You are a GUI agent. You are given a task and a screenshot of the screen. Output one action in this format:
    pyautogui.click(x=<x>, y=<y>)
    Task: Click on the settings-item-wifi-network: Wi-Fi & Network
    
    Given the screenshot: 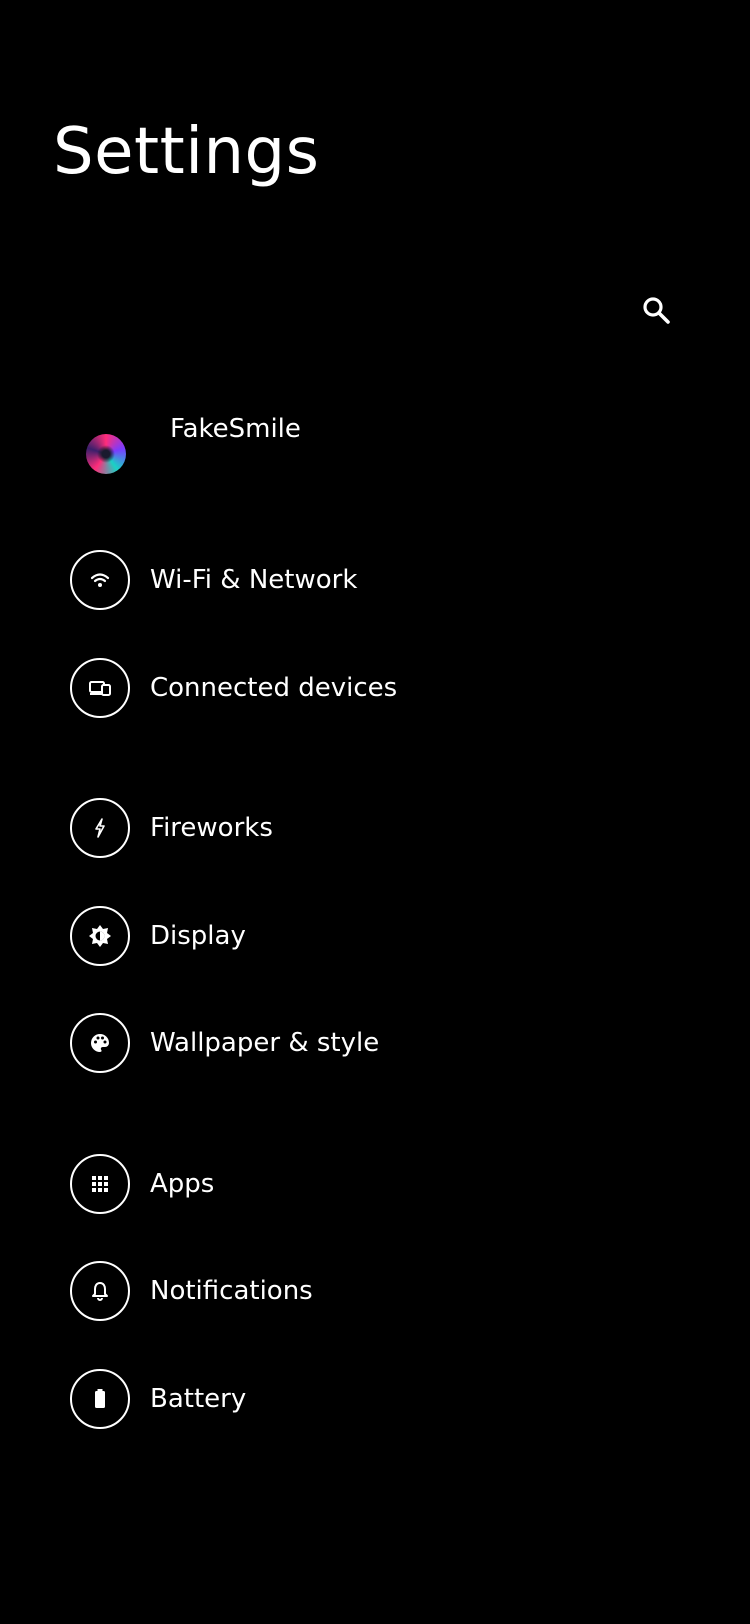 What is the action you would take?
    pyautogui.click(x=213, y=580)
    